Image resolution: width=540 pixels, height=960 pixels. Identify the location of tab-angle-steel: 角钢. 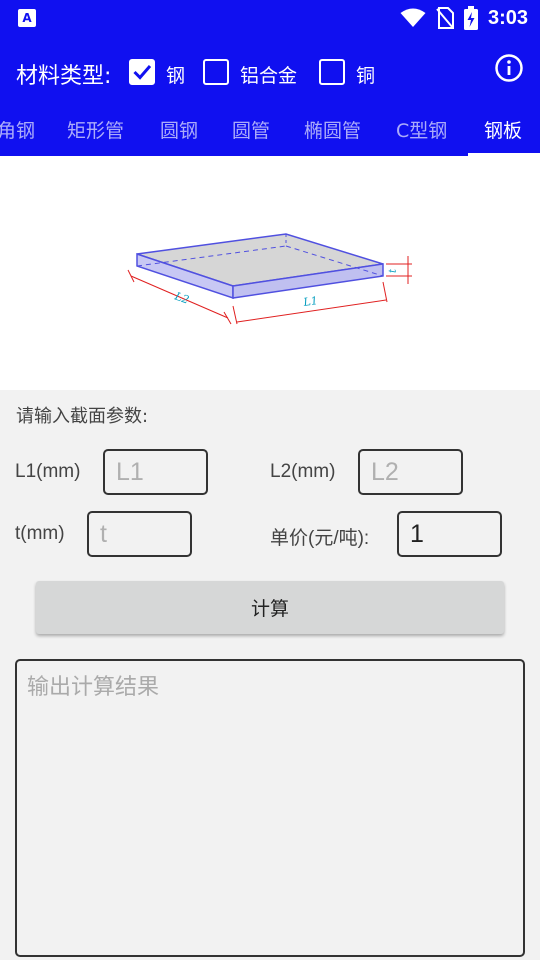
(17, 129).